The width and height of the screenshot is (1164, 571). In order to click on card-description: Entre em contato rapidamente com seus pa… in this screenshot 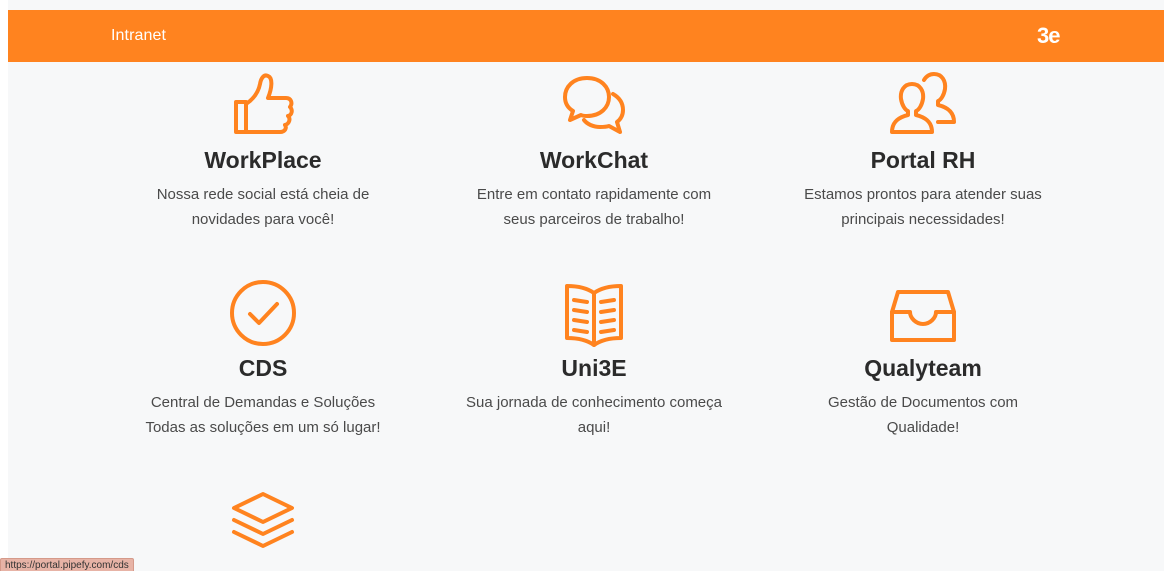, I will do `click(594, 207)`.